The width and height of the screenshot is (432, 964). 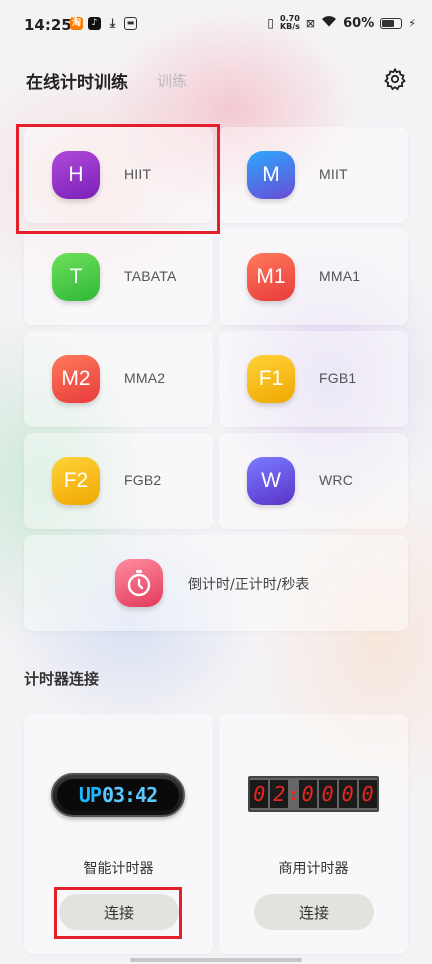 What do you see at coordinates (76, 277) in the screenshot?
I see `mode-badge-icon: T` at bounding box center [76, 277].